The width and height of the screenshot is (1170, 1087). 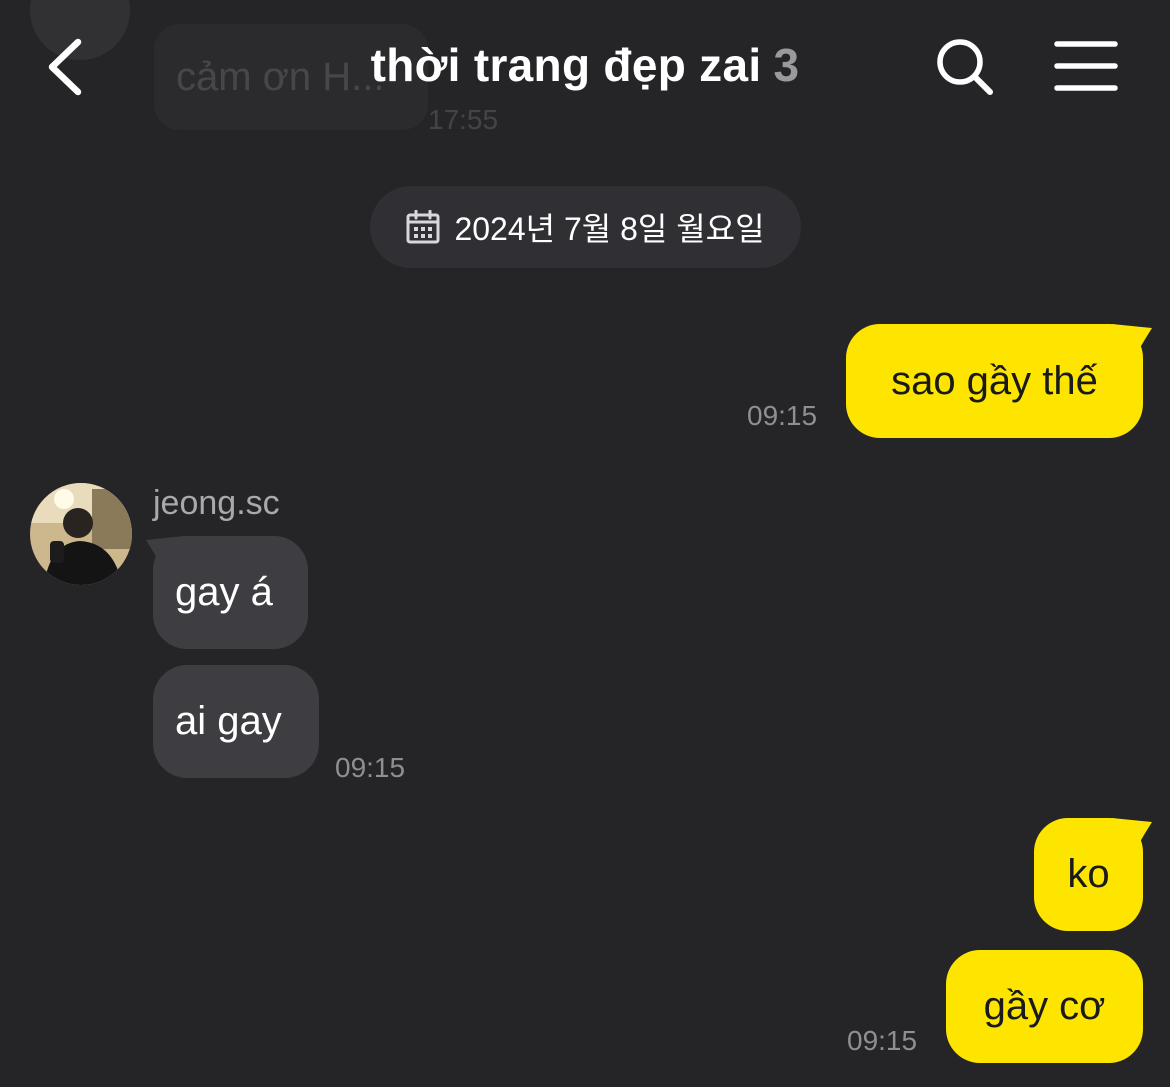 I want to click on avatar, so click(x=81, y=534).